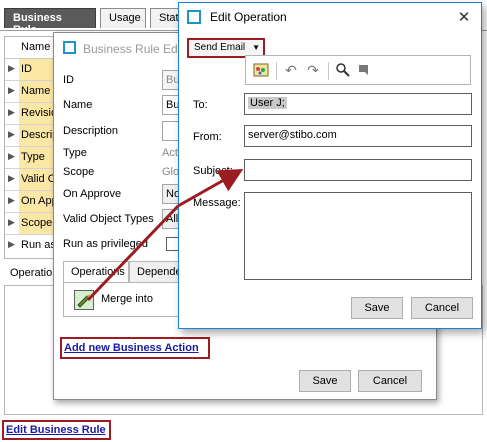  What do you see at coordinates (200, 105) in the screenshot?
I see `to-label: To:` at bounding box center [200, 105].